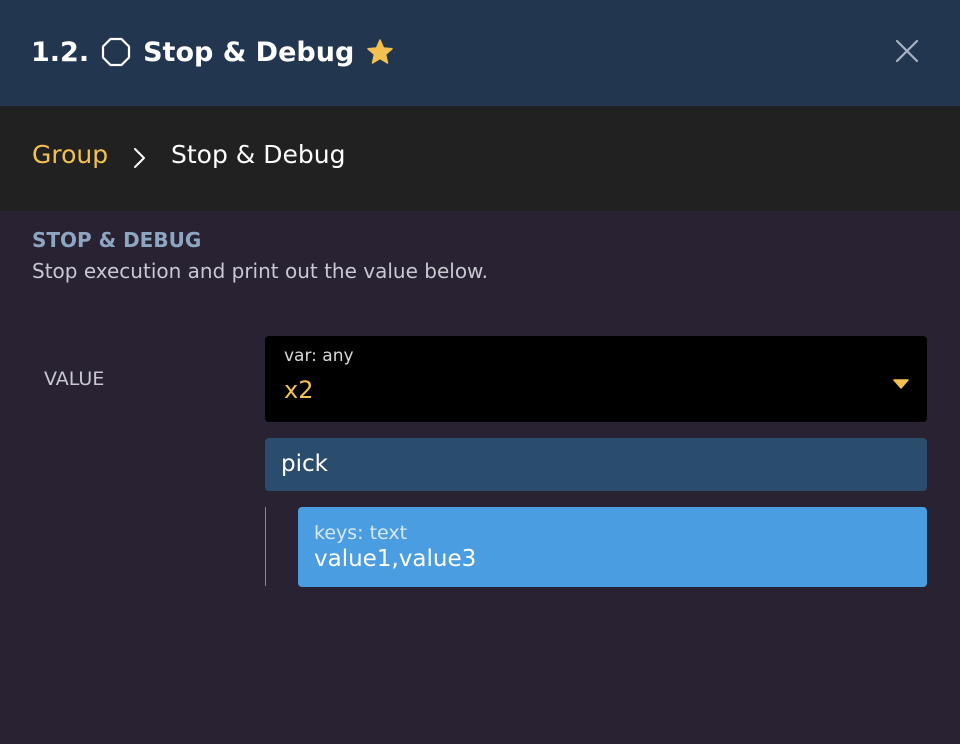 The image size is (960, 744). What do you see at coordinates (299, 390) in the screenshot?
I see `variable-value: x2` at bounding box center [299, 390].